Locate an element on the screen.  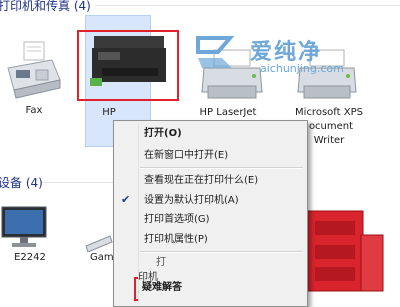
menu-item-open-new-window: 在新窗口中打开(E) is located at coordinates (186, 155).